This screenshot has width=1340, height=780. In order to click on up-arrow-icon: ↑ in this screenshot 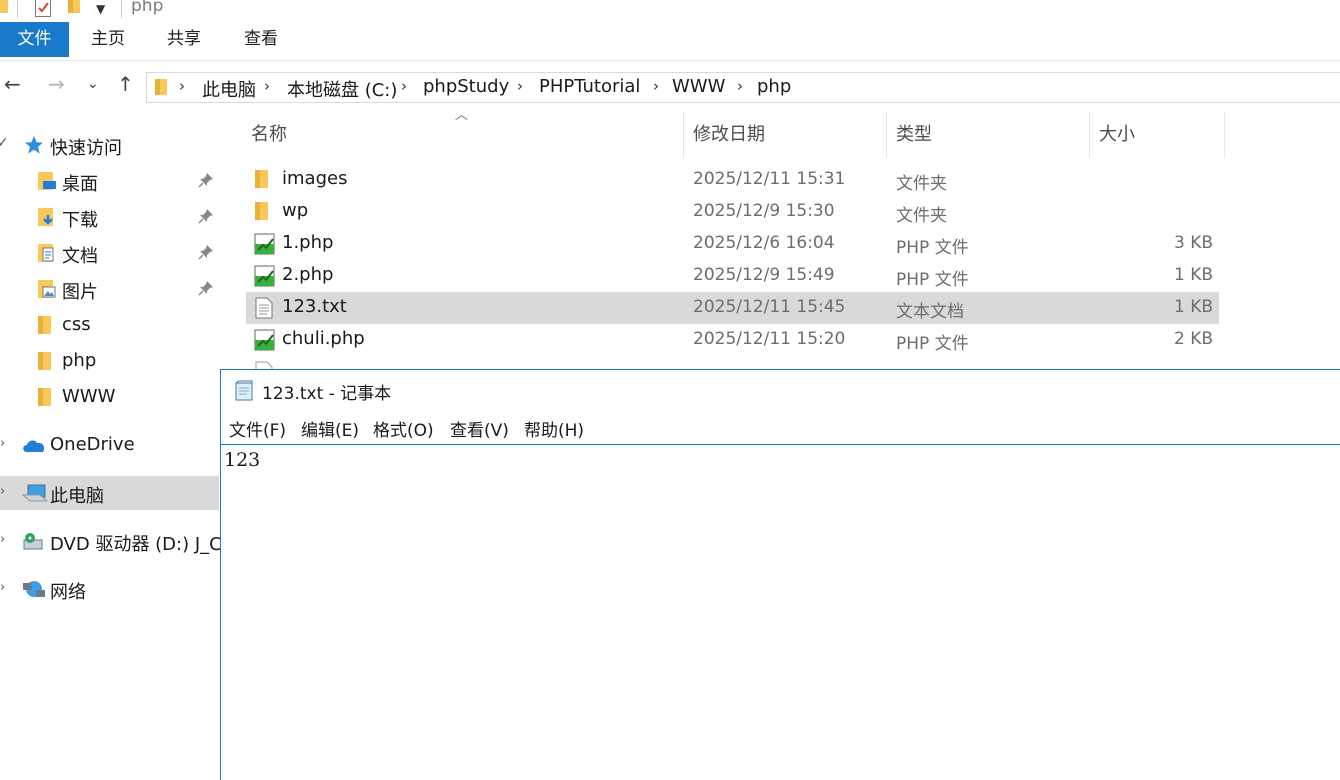, I will do `click(125, 84)`.